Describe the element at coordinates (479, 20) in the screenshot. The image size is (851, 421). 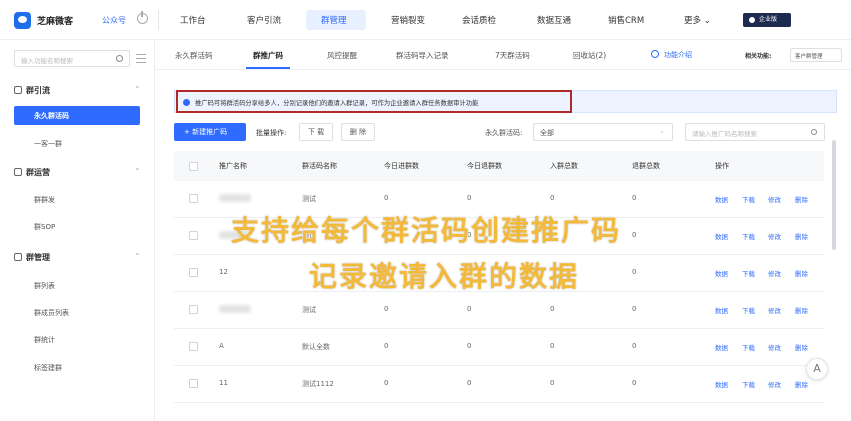
I see `nav-item-session-qa: 会话质检` at that location.